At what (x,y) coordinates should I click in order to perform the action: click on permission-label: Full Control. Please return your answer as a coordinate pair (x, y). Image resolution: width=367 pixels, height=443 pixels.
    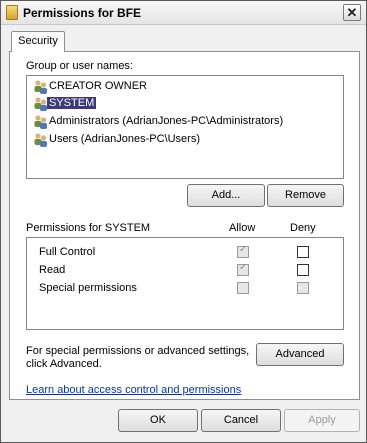
    Looking at the image, I should click on (67, 252).